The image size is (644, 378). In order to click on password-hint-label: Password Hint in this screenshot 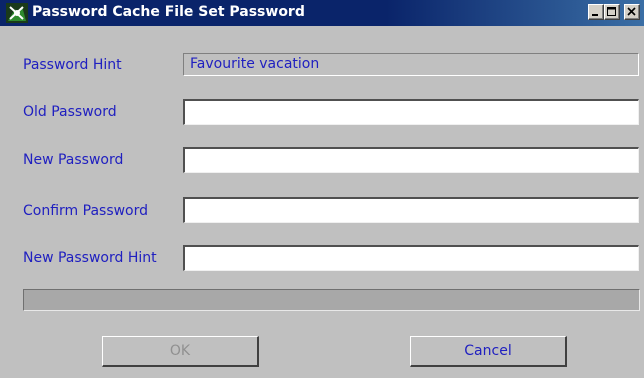, I will do `click(72, 65)`.